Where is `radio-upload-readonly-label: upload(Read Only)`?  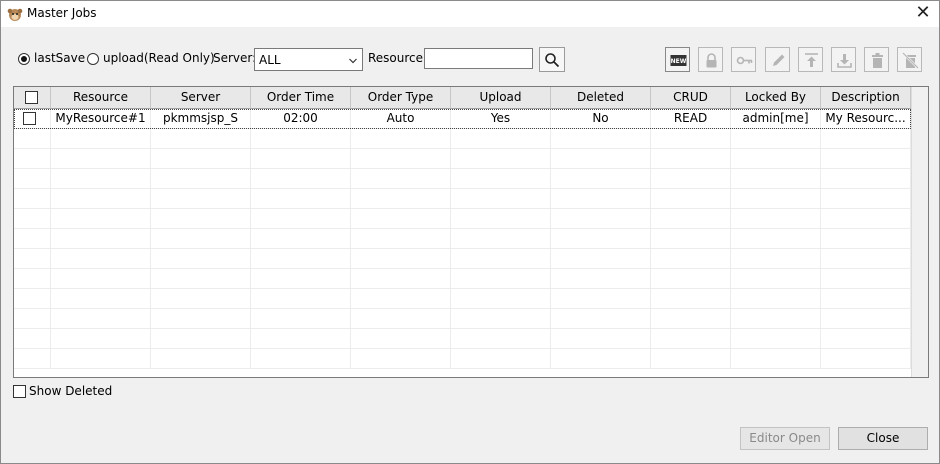 radio-upload-readonly-label: upload(Read Only) is located at coordinates (159, 58).